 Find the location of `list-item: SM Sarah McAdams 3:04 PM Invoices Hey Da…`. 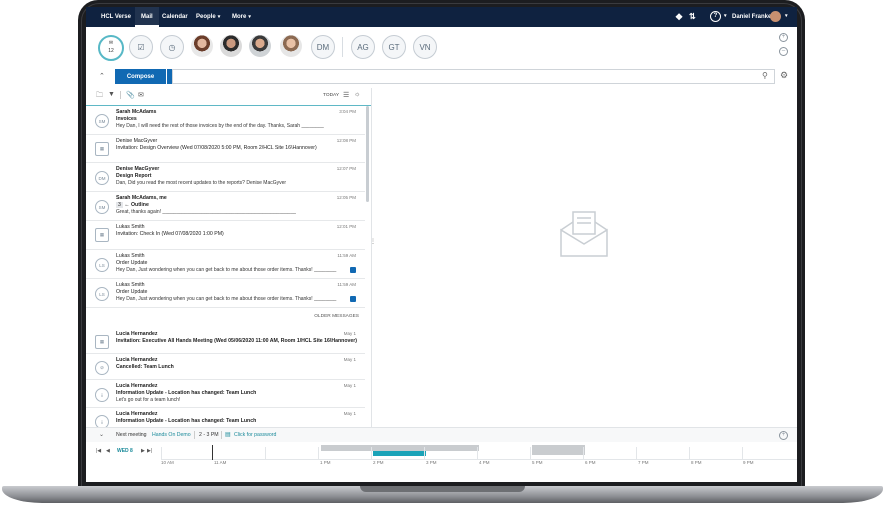

list-item: SM Sarah McAdams 3:04 PM Invoices Hey Da… is located at coordinates (225, 120).